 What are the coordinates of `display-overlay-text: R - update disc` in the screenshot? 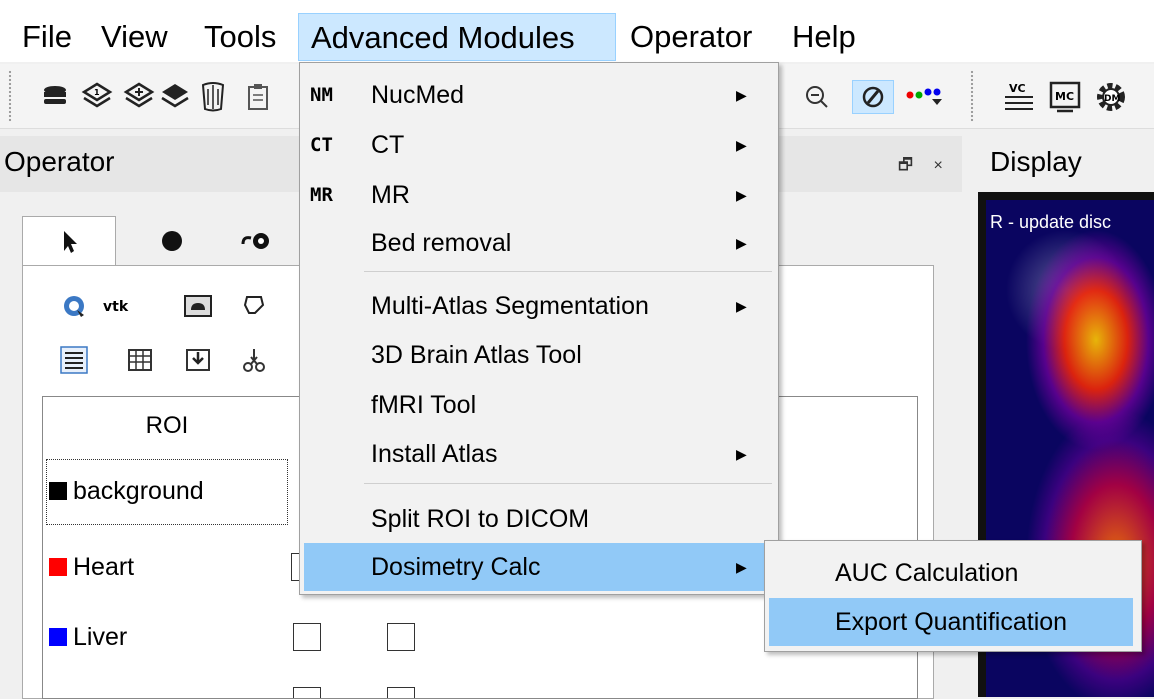 It's located at (1051, 222).